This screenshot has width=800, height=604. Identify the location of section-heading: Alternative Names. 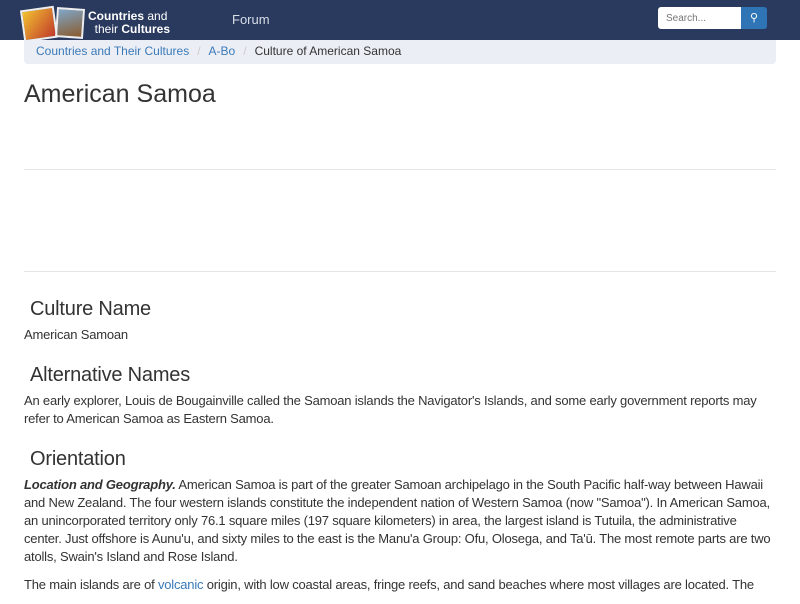
(110, 375).